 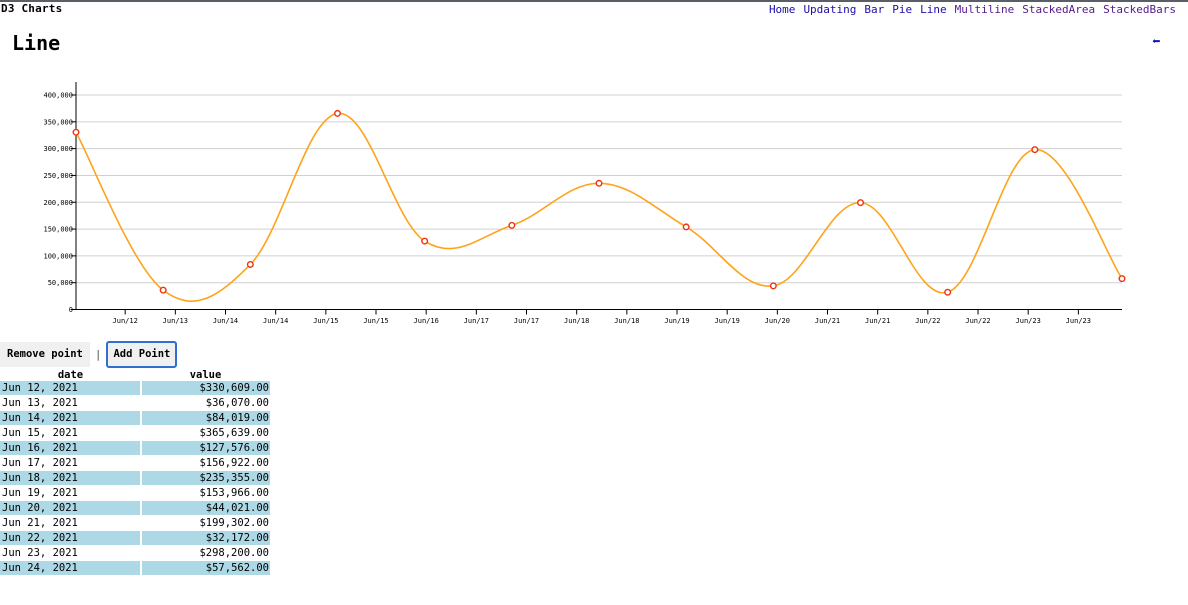 I want to click on date-cell: Jun 13, 2021, so click(x=70, y=403).